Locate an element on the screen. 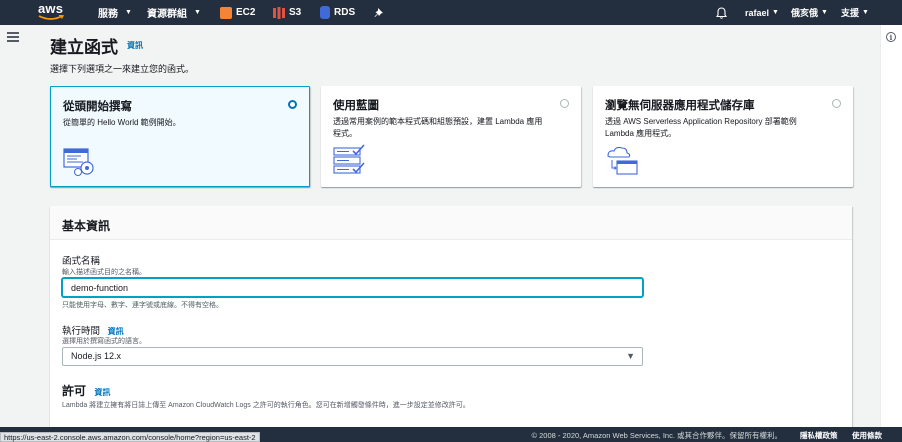 This screenshot has width=902, height=442. bell-icon is located at coordinates (721, 12).